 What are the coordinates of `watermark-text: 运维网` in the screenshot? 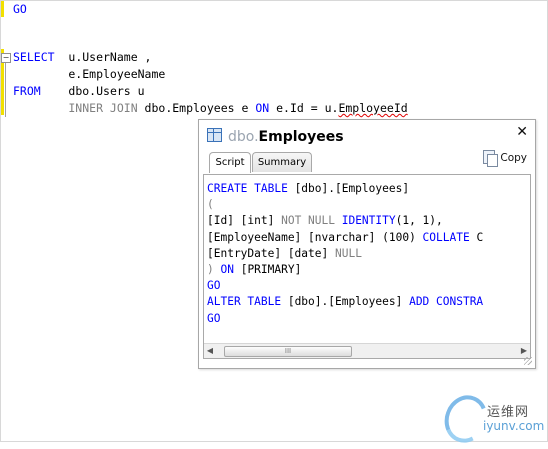 It's located at (508, 412).